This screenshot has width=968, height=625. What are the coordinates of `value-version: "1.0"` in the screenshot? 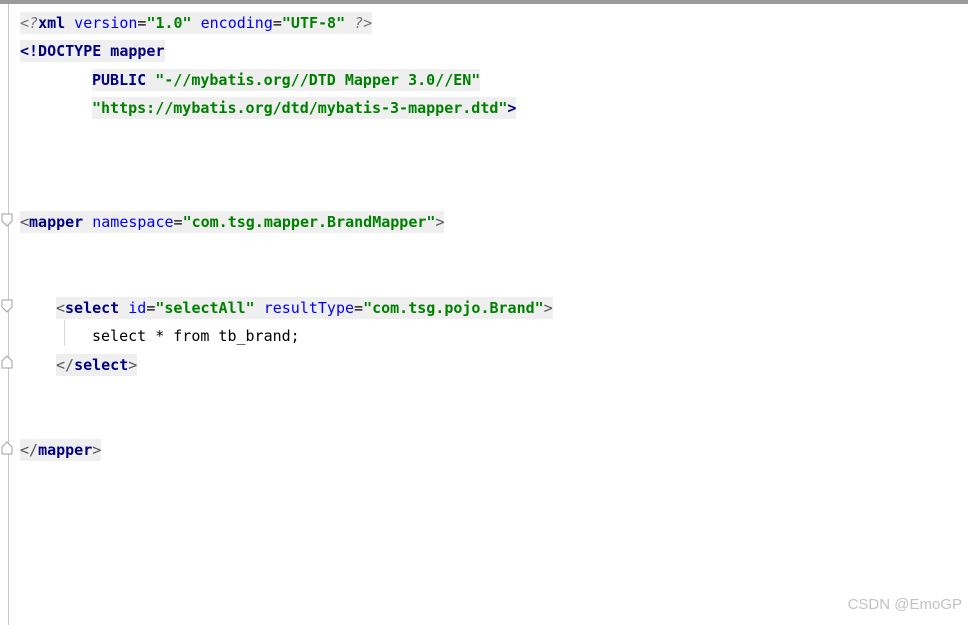 It's located at (169, 23).